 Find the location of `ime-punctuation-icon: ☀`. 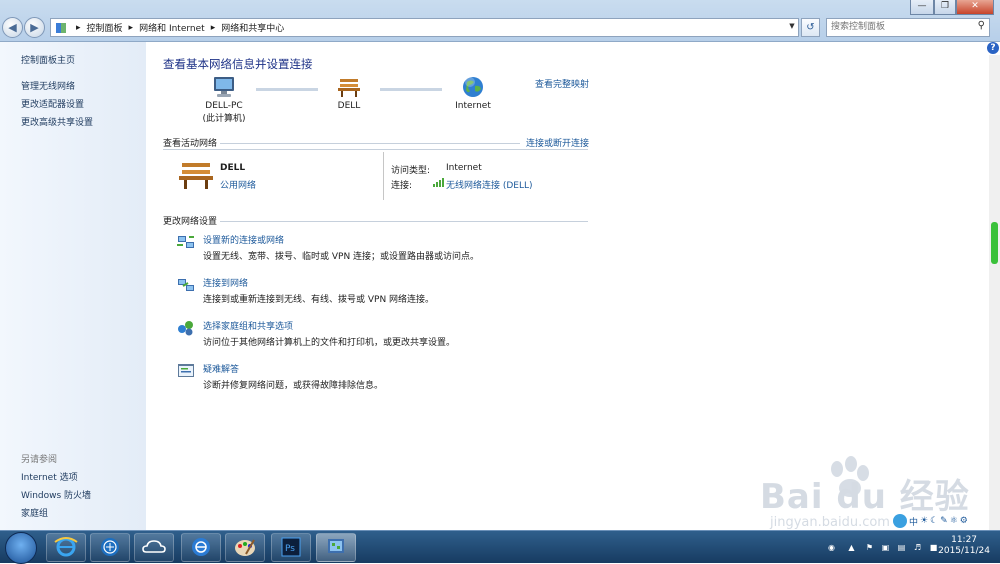

ime-punctuation-icon: ☀ is located at coordinates (924, 521).